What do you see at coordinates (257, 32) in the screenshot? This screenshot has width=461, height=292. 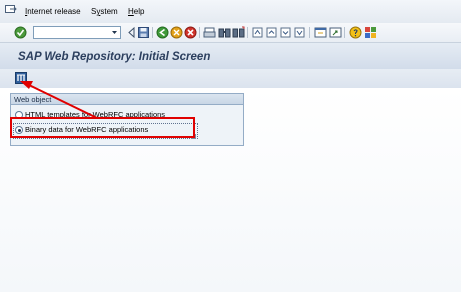 I see `first-page-icon` at bounding box center [257, 32].